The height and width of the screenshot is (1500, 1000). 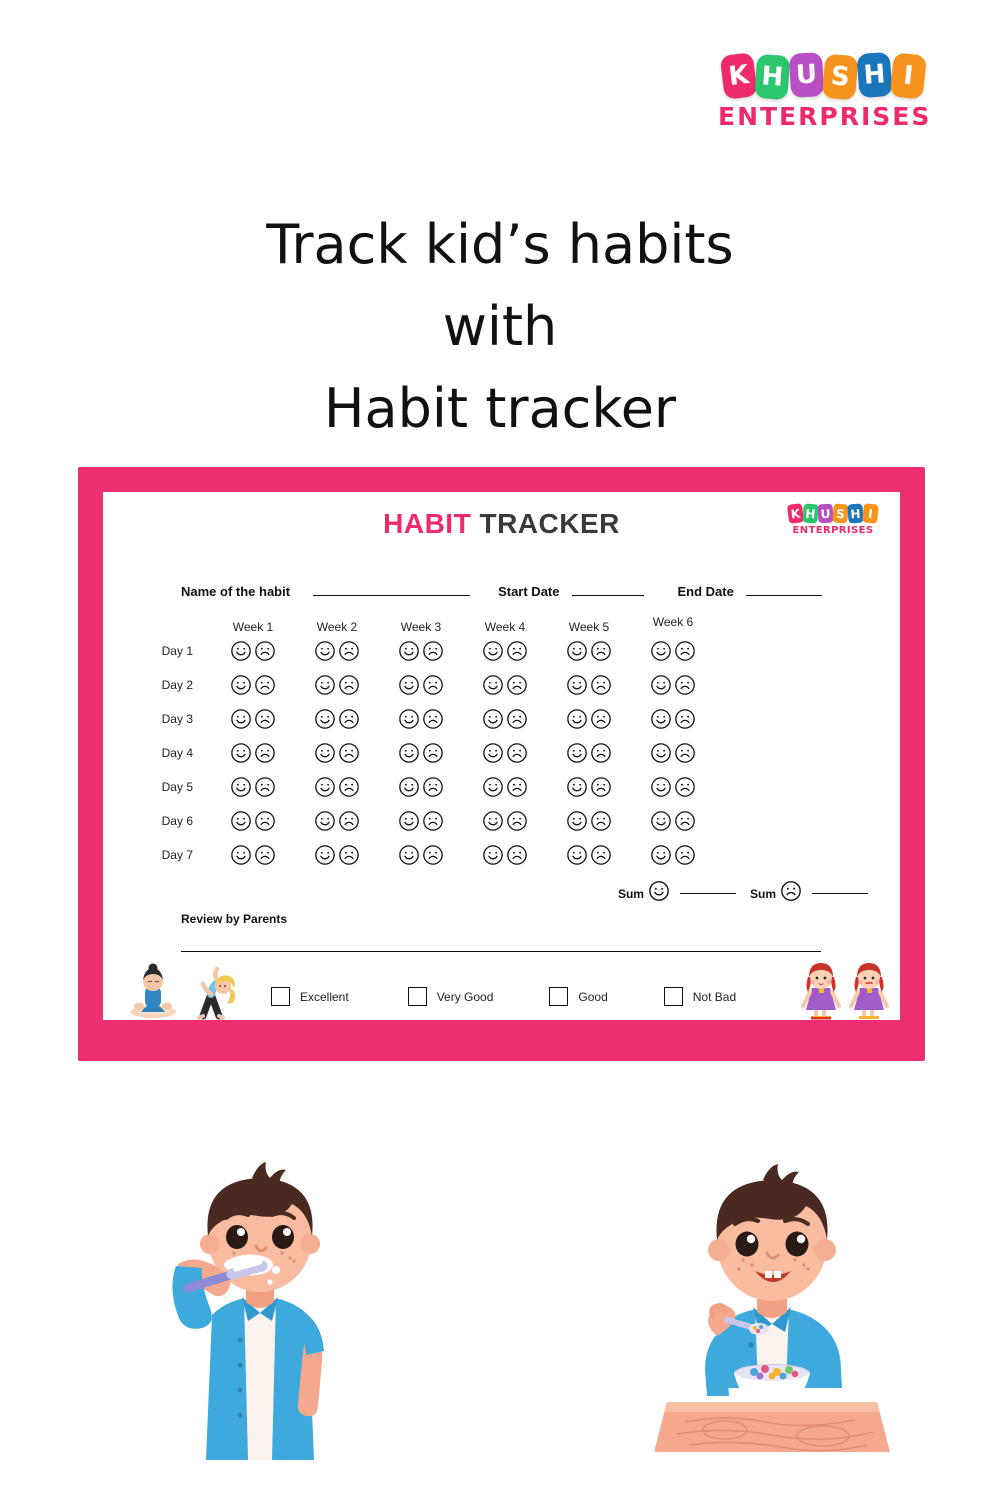 I want to click on rating-option-not-bad: Not Bad, so click(x=699, y=996).